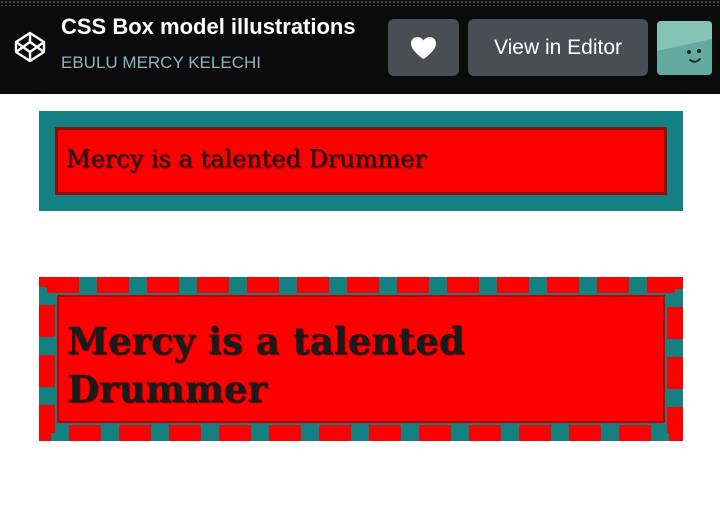  I want to click on drummer-text: Mercy is a talented Drummer, so click(246, 159).